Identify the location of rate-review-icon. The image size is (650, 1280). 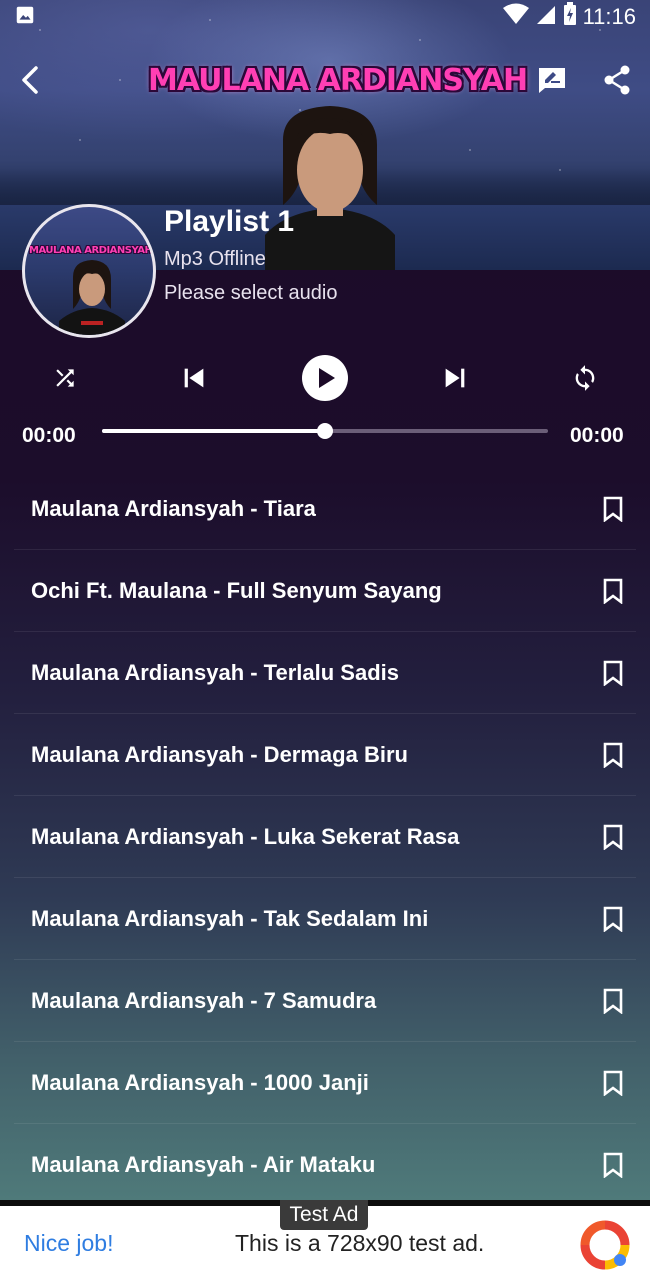
(552, 82).